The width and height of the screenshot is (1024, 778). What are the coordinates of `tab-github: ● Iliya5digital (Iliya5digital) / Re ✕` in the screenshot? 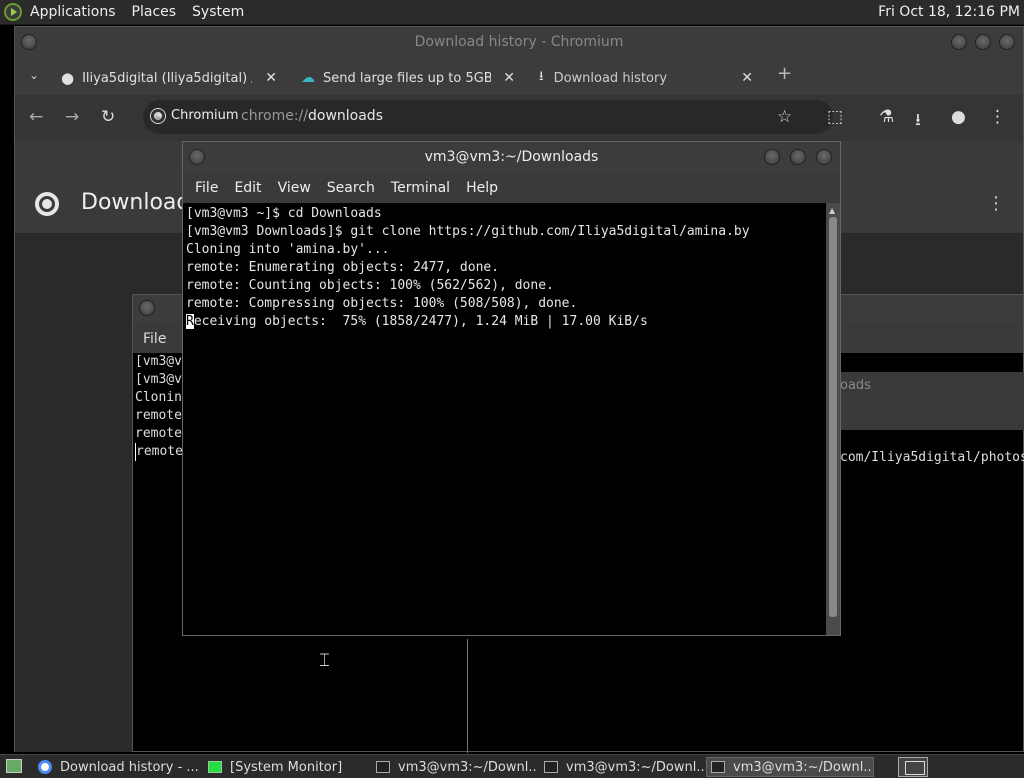 It's located at (169, 78).